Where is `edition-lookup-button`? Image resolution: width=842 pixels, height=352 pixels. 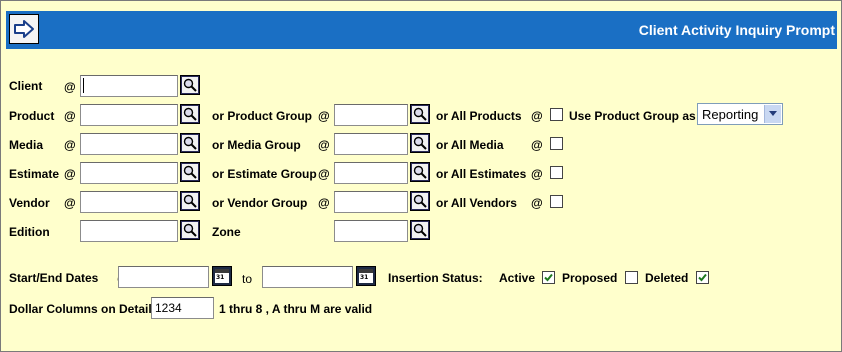 edition-lookup-button is located at coordinates (190, 230).